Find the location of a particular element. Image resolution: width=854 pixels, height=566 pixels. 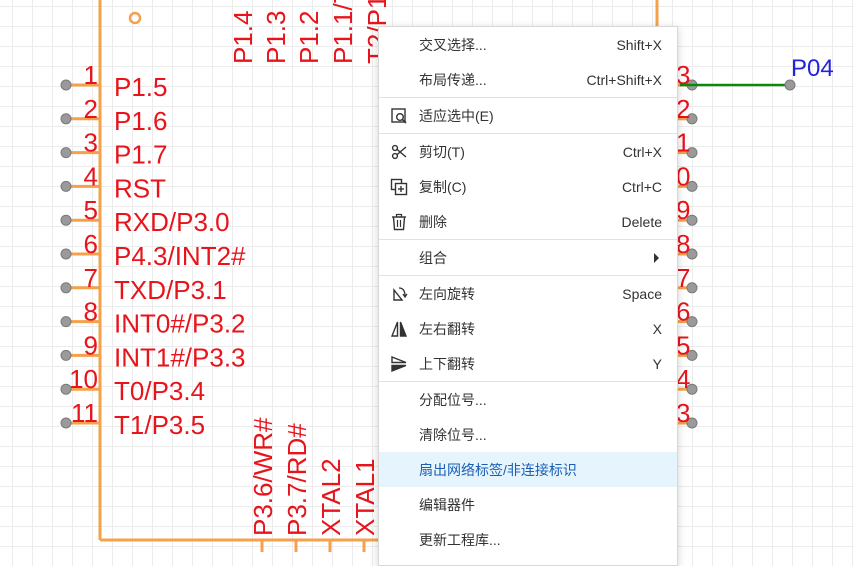

bottom-pin-name: P3.6/WR# is located at coordinates (263, 476).